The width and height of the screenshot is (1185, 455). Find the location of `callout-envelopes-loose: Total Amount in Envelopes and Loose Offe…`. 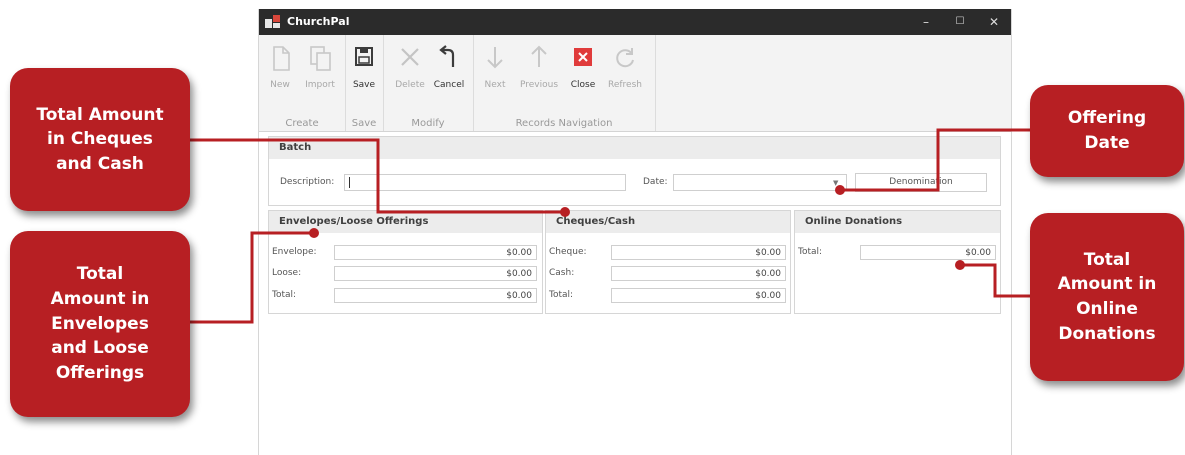

callout-envelopes-loose: Total Amount in Envelopes and Loose Offe… is located at coordinates (100, 324).